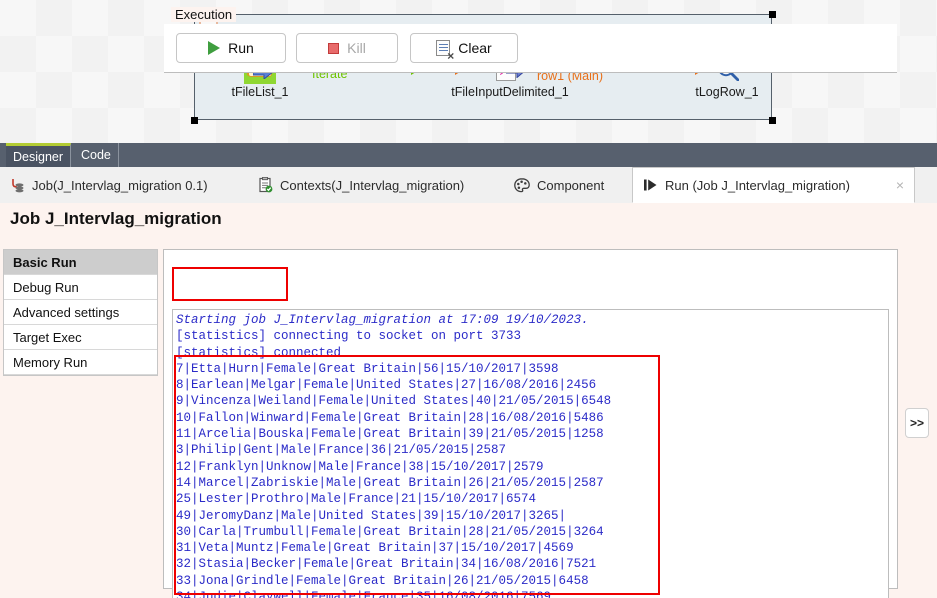  I want to click on job-icon, so click(18, 185).